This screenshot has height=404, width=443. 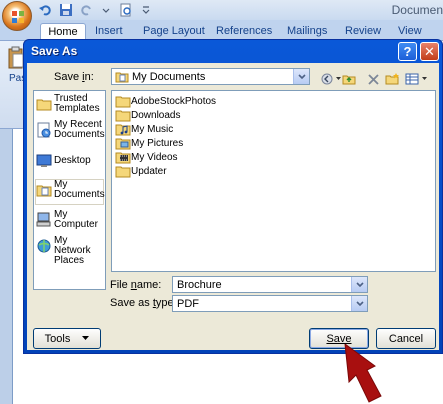 I want to click on up-one-level-button, so click(x=349, y=79).